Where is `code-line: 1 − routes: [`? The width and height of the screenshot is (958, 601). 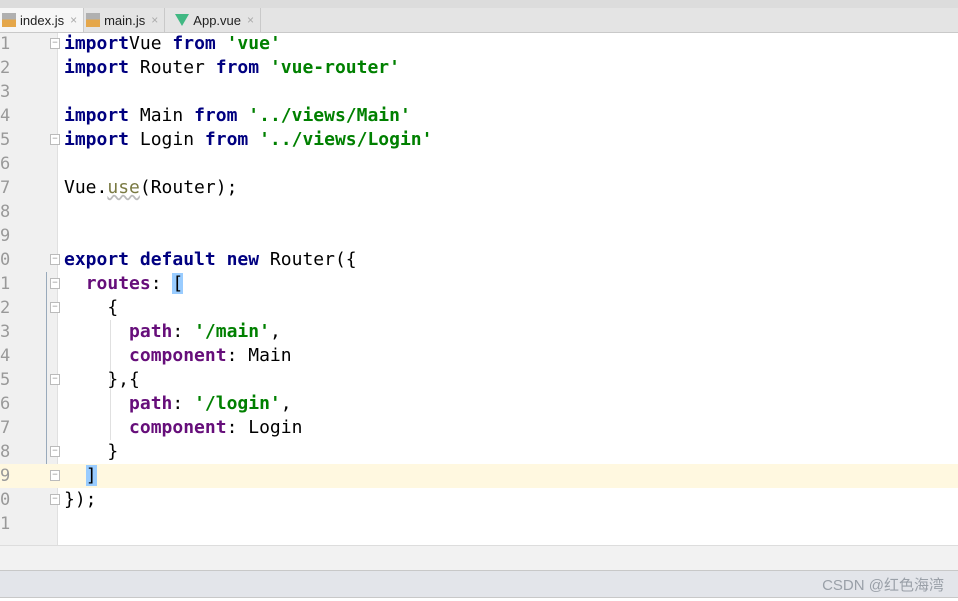 code-line: 1 − routes: [ is located at coordinates (479, 284).